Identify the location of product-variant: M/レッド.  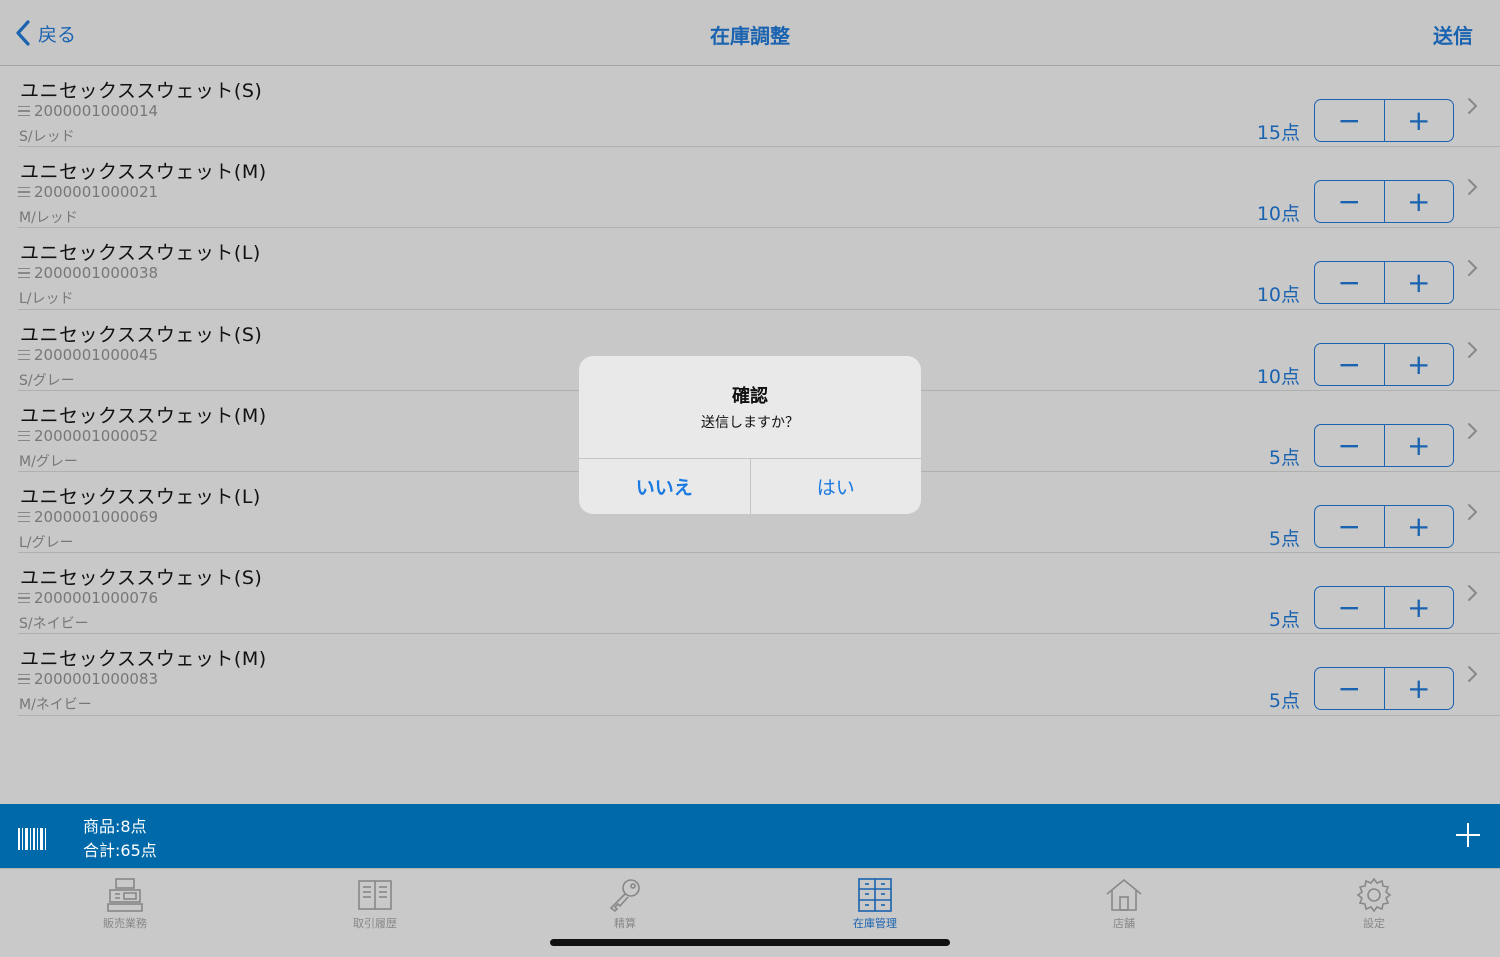
(48, 218).